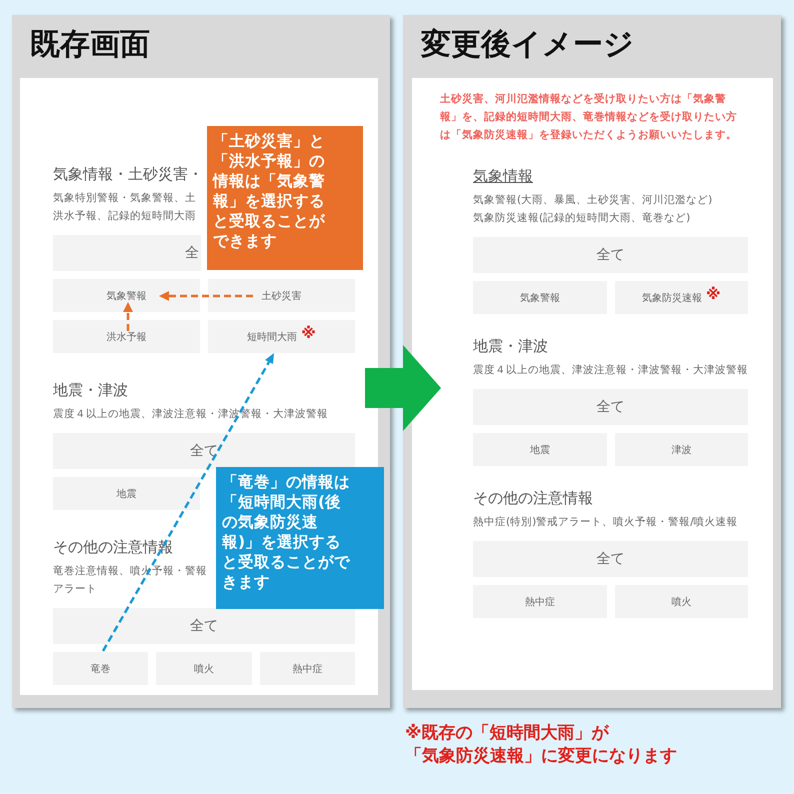  I want to click on section-title: 気象情報・土砂災害・, so click(128, 174).